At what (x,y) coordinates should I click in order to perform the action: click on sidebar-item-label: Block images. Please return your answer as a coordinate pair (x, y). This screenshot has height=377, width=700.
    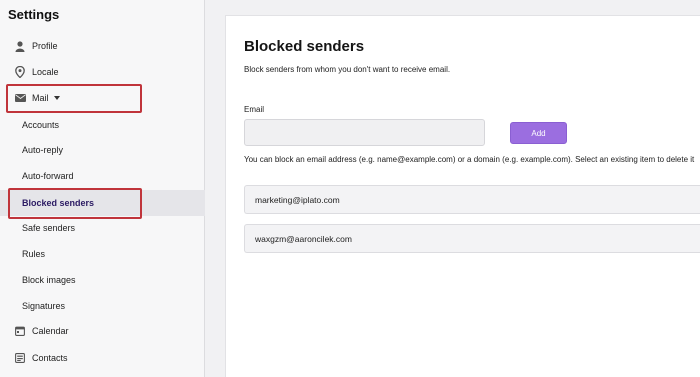
    Looking at the image, I should click on (49, 280).